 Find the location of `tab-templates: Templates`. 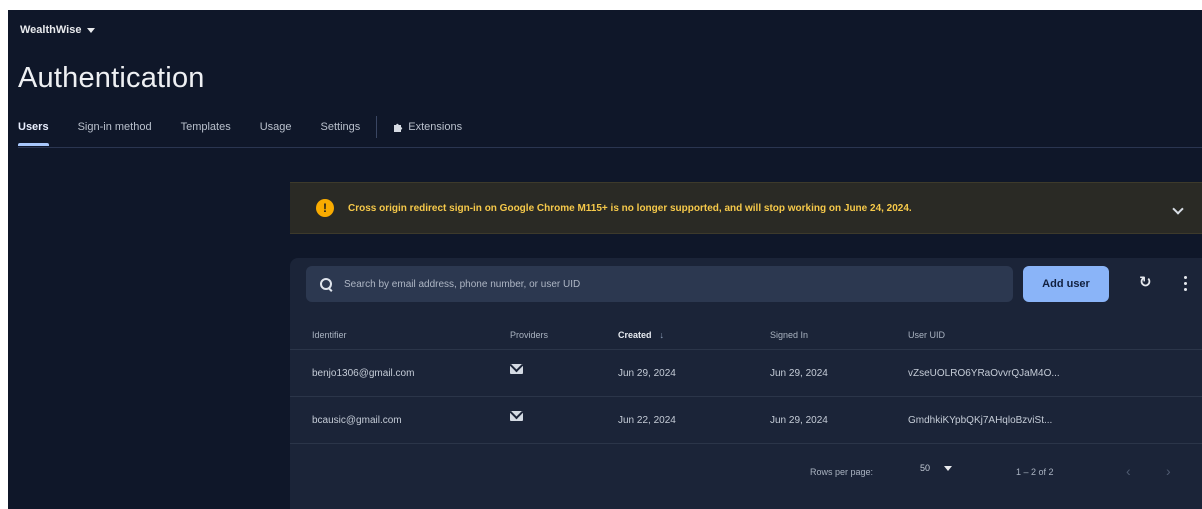

tab-templates: Templates is located at coordinates (206, 130).